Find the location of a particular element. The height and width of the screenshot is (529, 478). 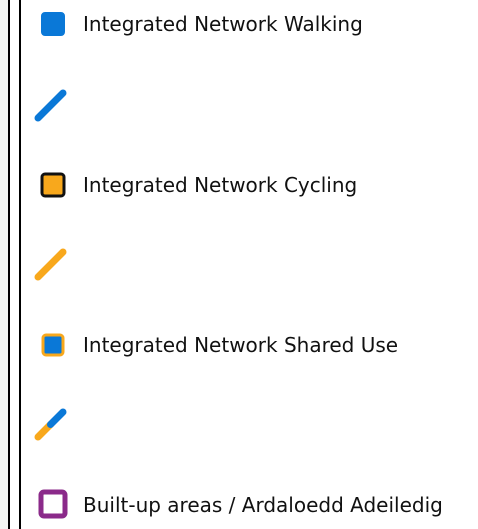

built-up-square-outline-icon is located at coordinates (51, 505).